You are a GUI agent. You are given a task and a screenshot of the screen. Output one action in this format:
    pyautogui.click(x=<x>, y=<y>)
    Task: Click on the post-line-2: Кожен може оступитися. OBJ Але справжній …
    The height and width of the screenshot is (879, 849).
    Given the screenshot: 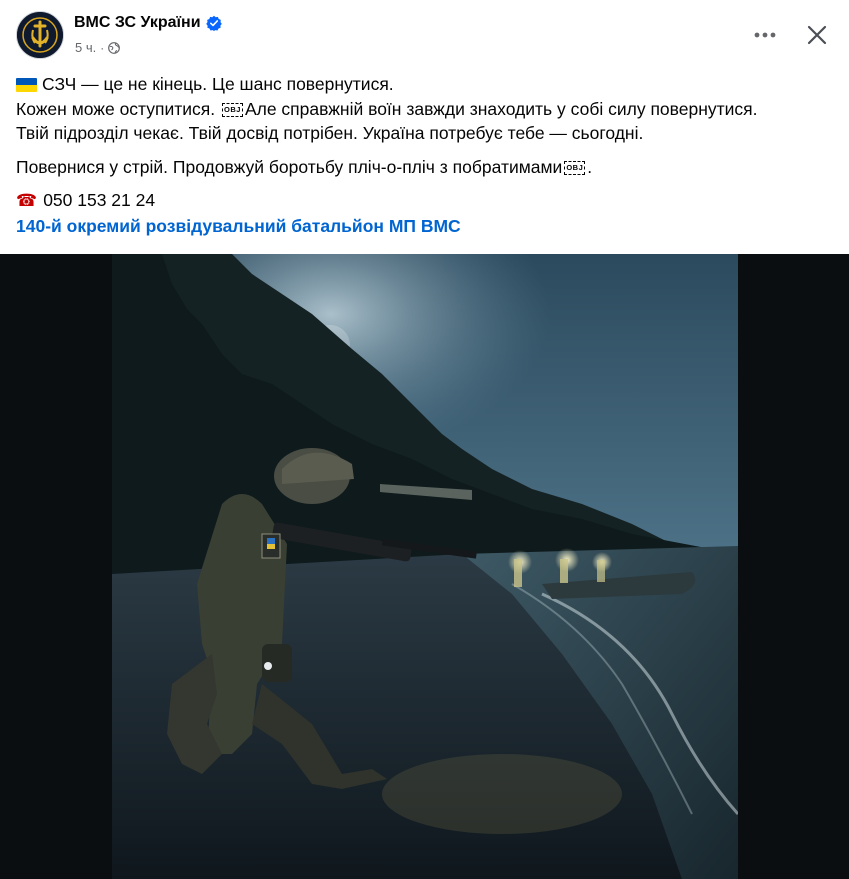 What is the action you would take?
    pyautogui.click(x=424, y=109)
    